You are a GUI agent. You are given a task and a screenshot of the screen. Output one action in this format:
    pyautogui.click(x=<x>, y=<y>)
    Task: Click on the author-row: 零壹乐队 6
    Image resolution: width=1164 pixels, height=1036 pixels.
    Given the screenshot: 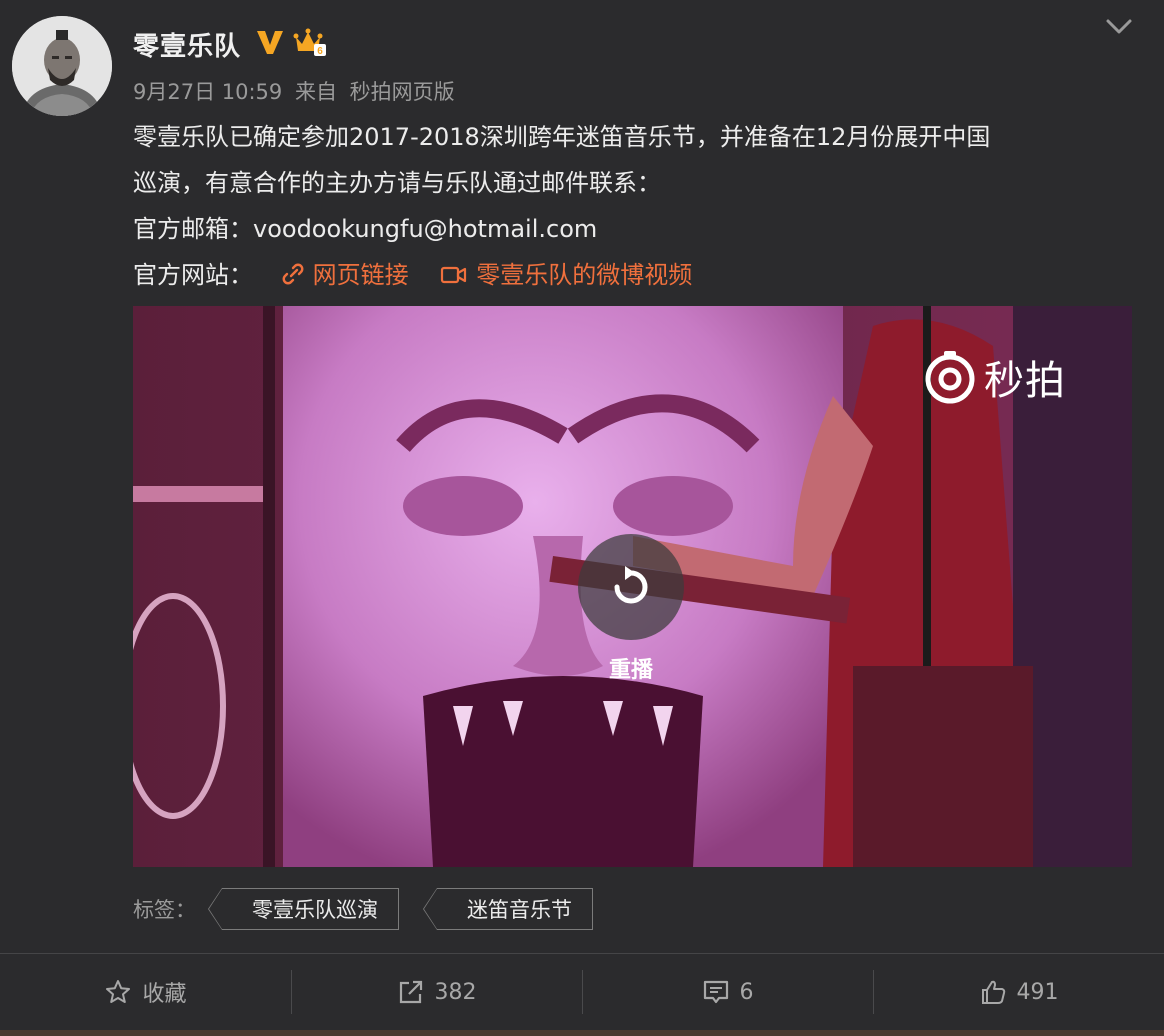 What is the action you would take?
    pyautogui.click(x=230, y=44)
    